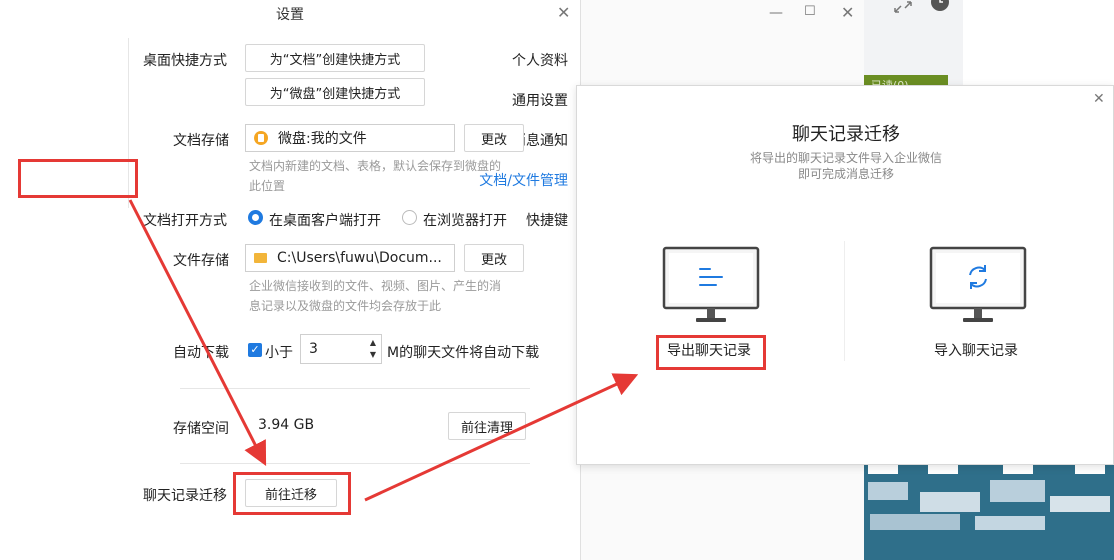 This screenshot has height=560, width=1114. I want to click on auto-download-size-value: 3, so click(313, 349).